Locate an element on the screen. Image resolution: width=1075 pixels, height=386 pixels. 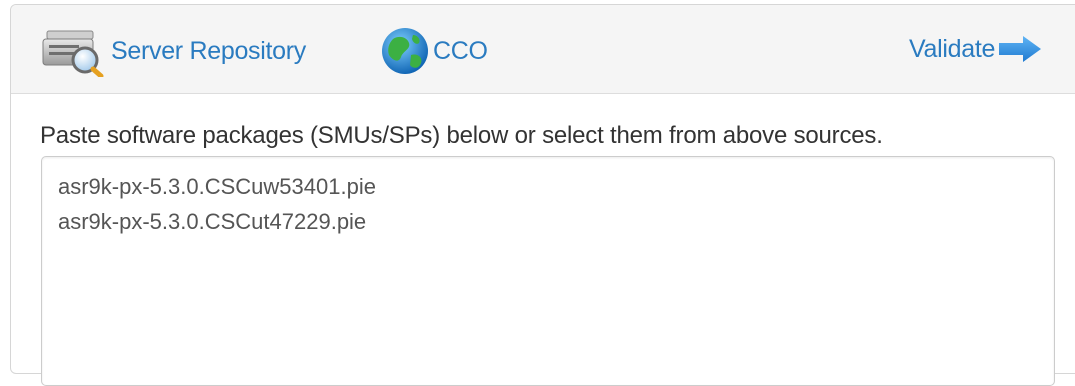
arrow-right-icon is located at coordinates (1020, 49).